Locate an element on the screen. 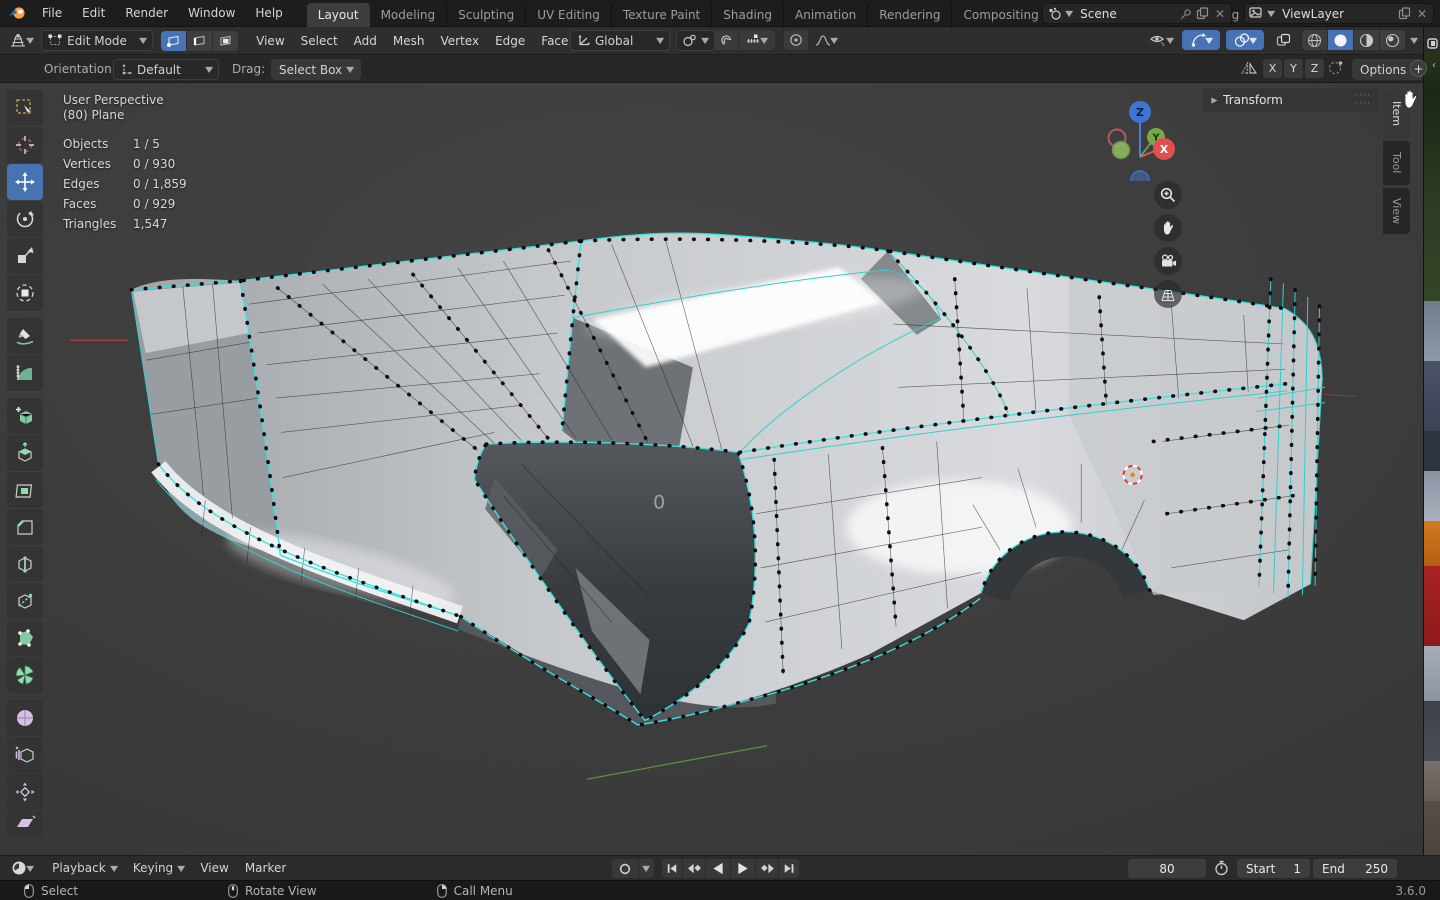 This screenshot has height=900, width=1440. timeline-editor-type-button: ▼ is located at coordinates (22, 868).